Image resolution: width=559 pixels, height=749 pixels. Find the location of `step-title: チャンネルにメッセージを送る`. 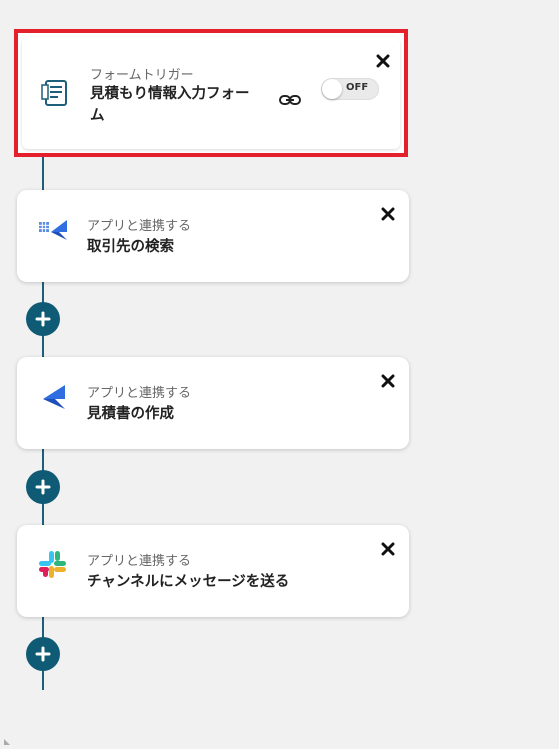

step-title: チャンネルにメッセージを送る is located at coordinates (188, 582).